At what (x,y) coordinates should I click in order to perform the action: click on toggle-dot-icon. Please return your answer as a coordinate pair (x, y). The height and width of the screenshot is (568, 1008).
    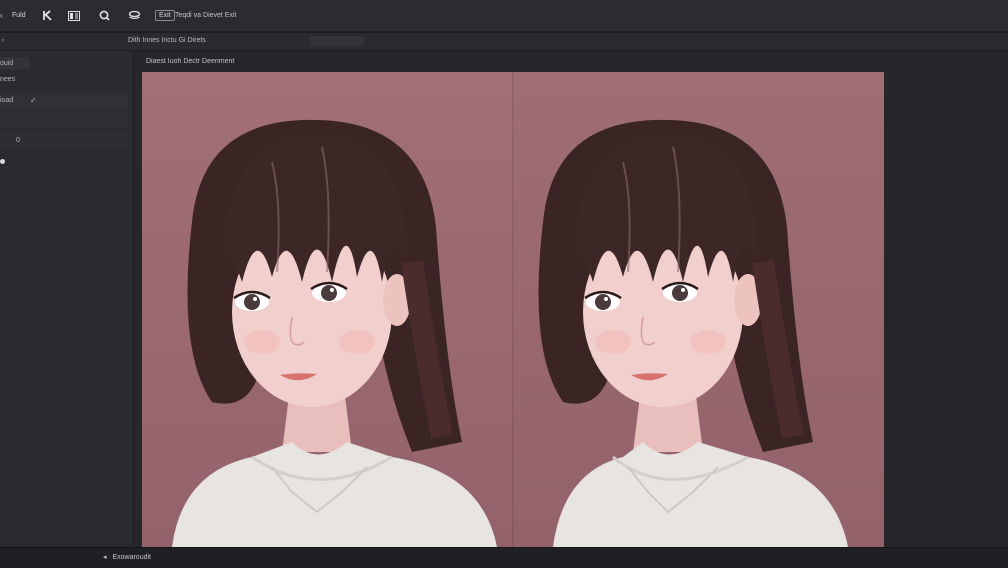
    Looking at the image, I should click on (2, 161).